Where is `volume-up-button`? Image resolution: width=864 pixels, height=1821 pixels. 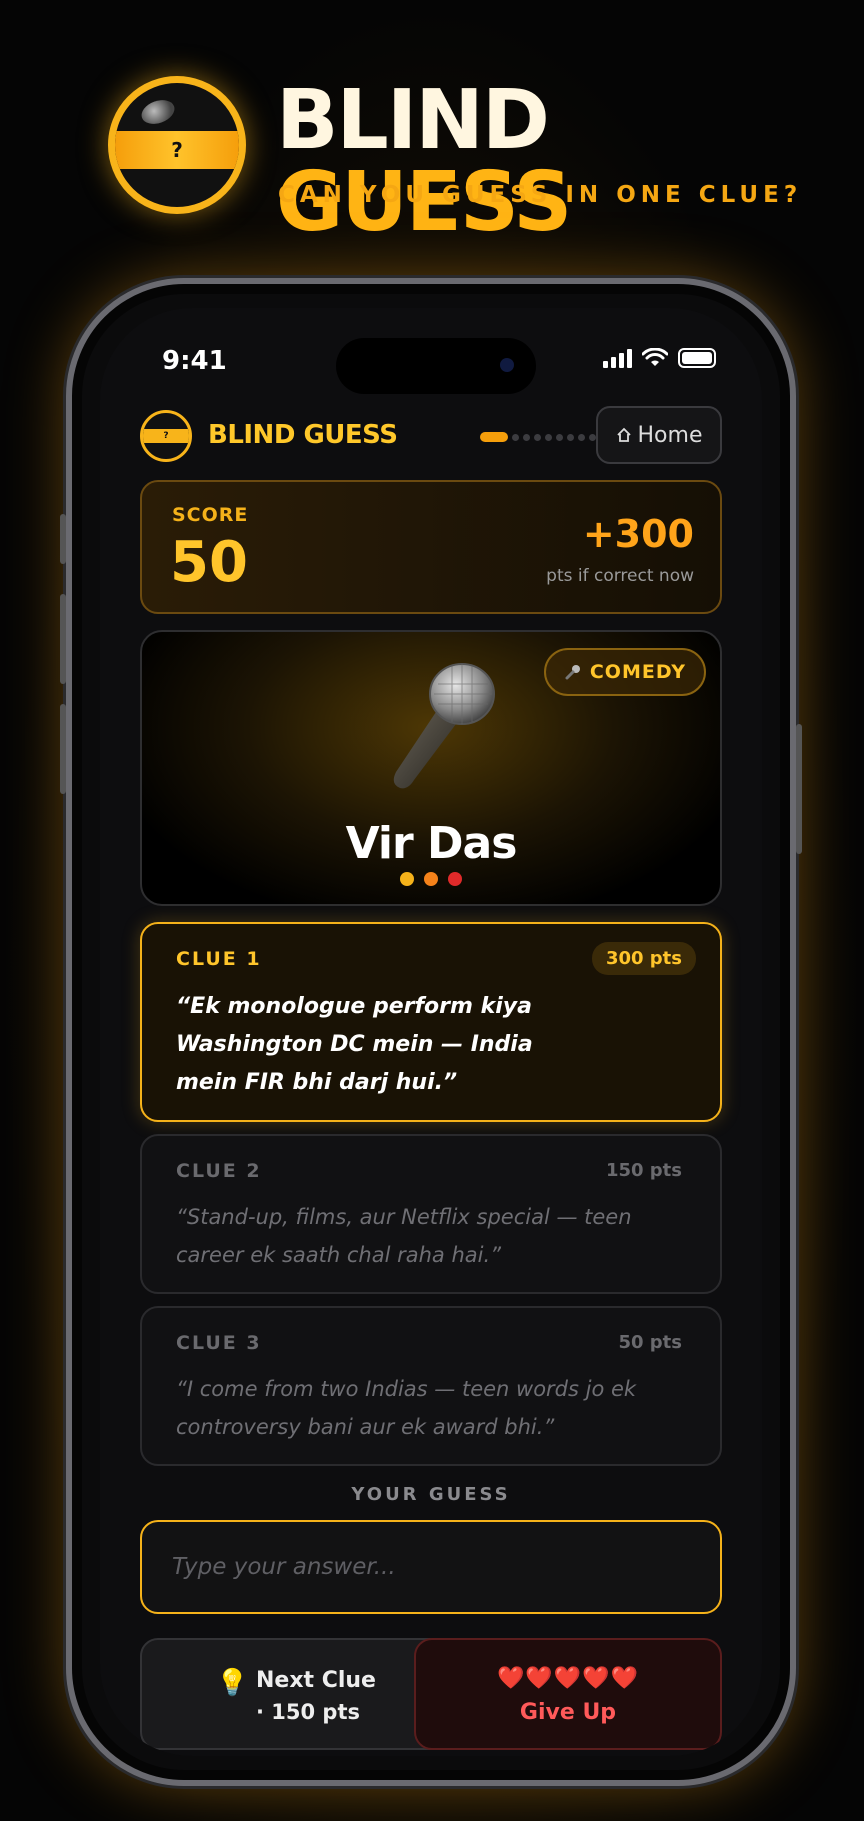 volume-up-button is located at coordinates (63, 639).